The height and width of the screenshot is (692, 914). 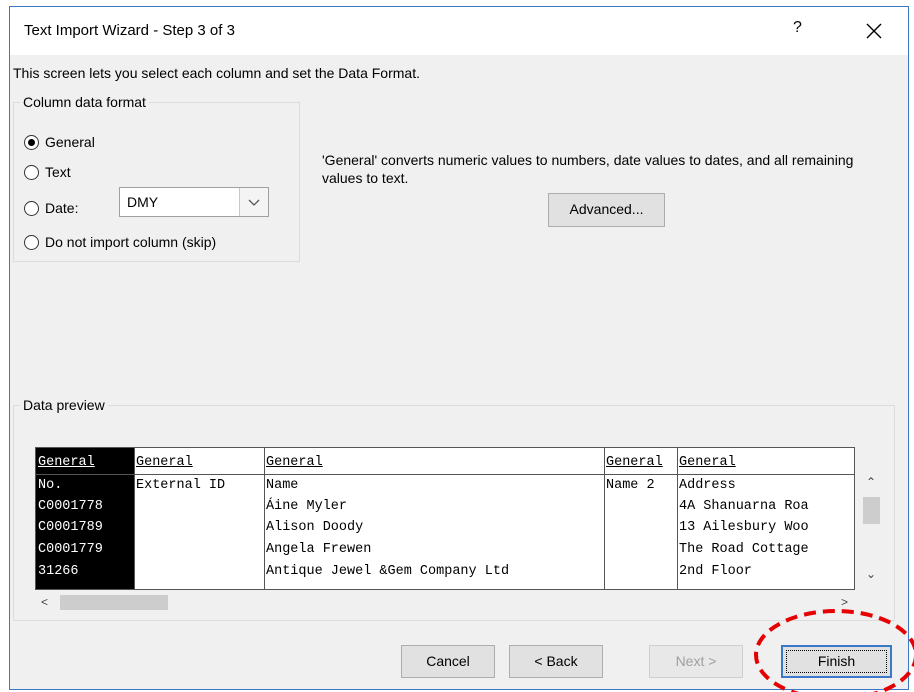 What do you see at coordinates (834, 650) in the screenshot?
I see `highlight-circle-annotation` at bounding box center [834, 650].